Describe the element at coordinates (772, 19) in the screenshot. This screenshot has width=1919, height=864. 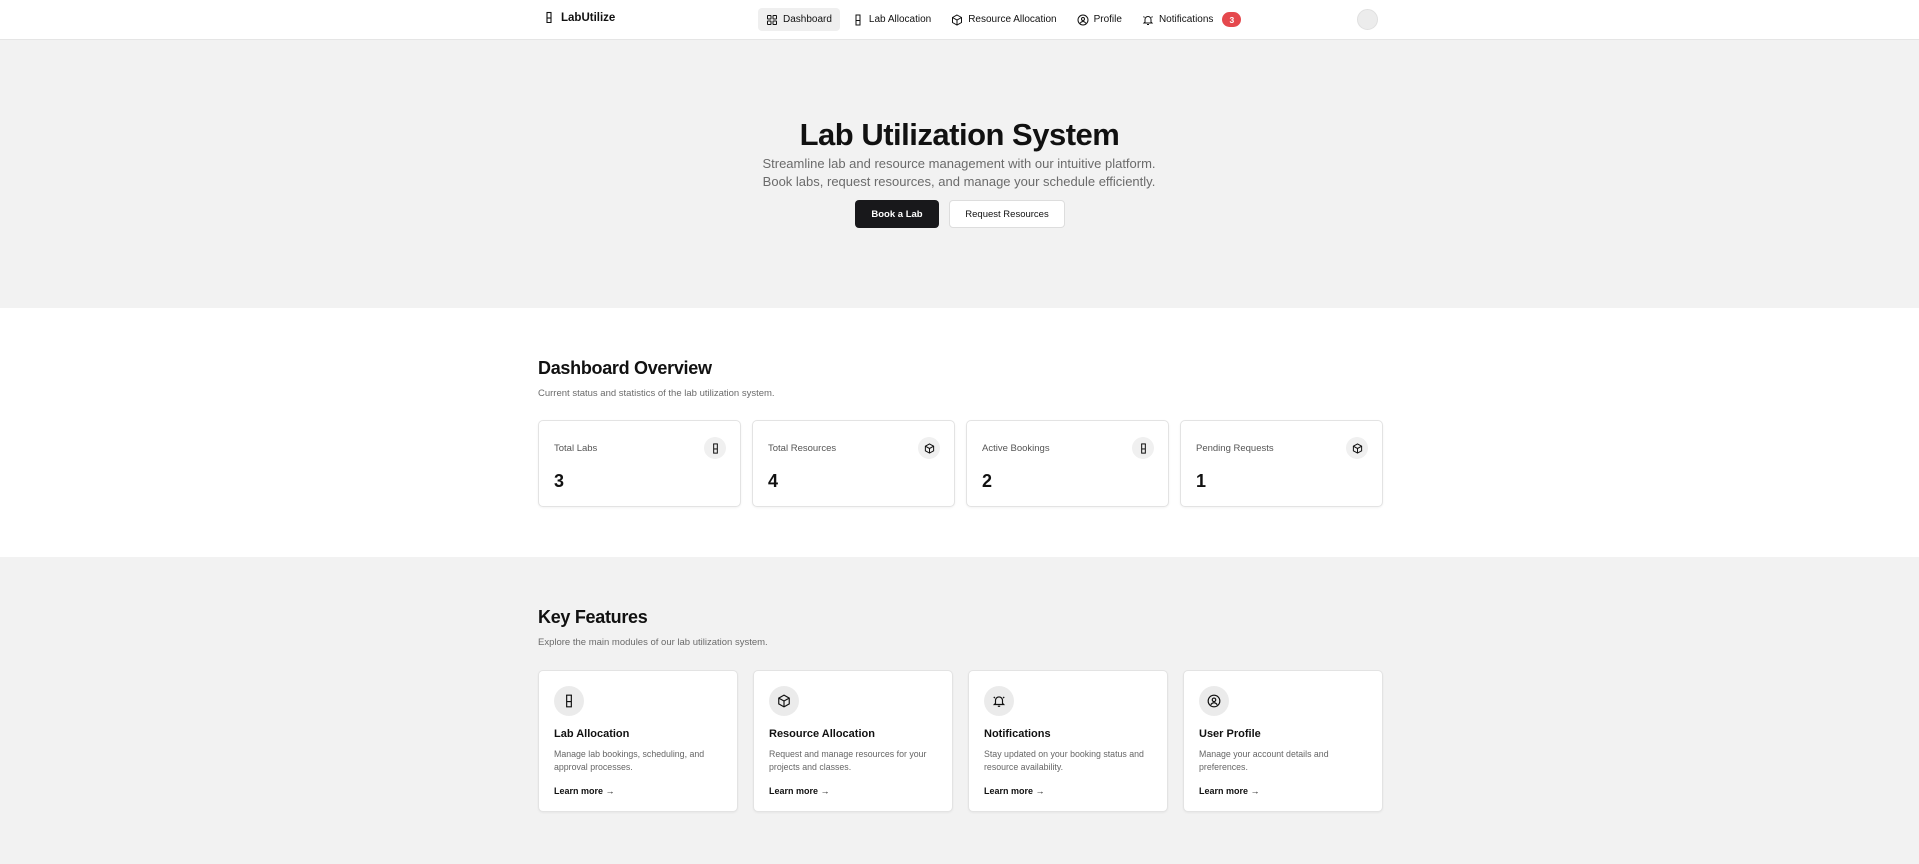
I see `grid-icon` at that location.